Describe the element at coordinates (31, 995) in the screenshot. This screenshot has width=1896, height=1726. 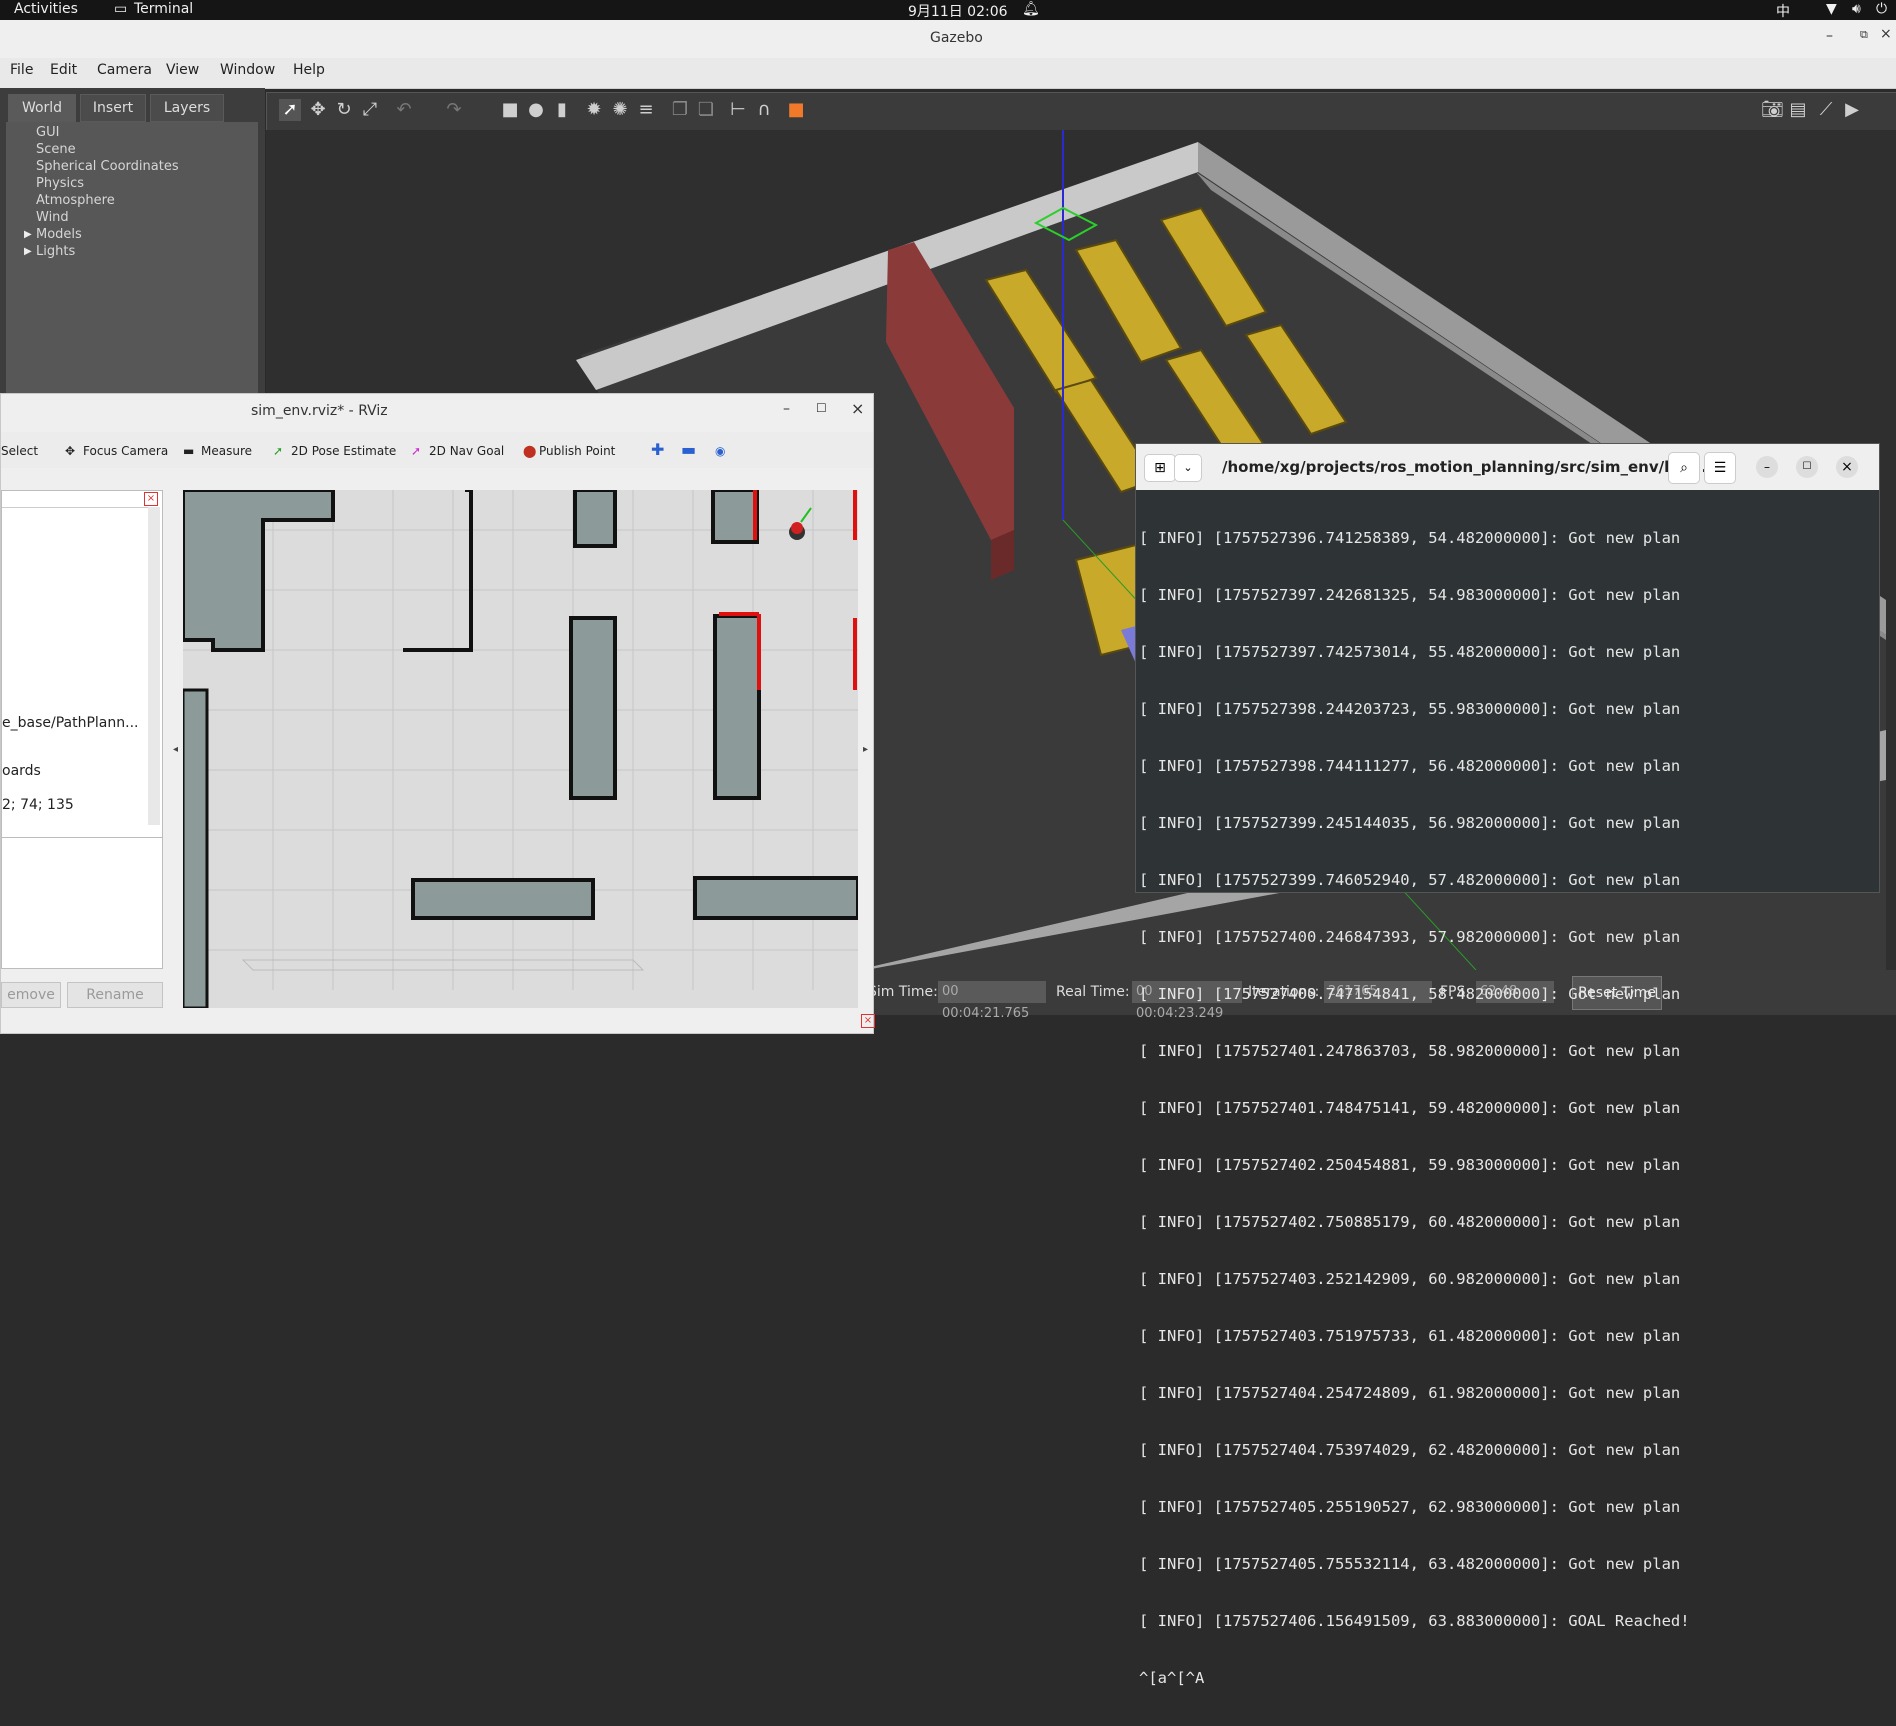
I see `remove-button: emove` at that location.